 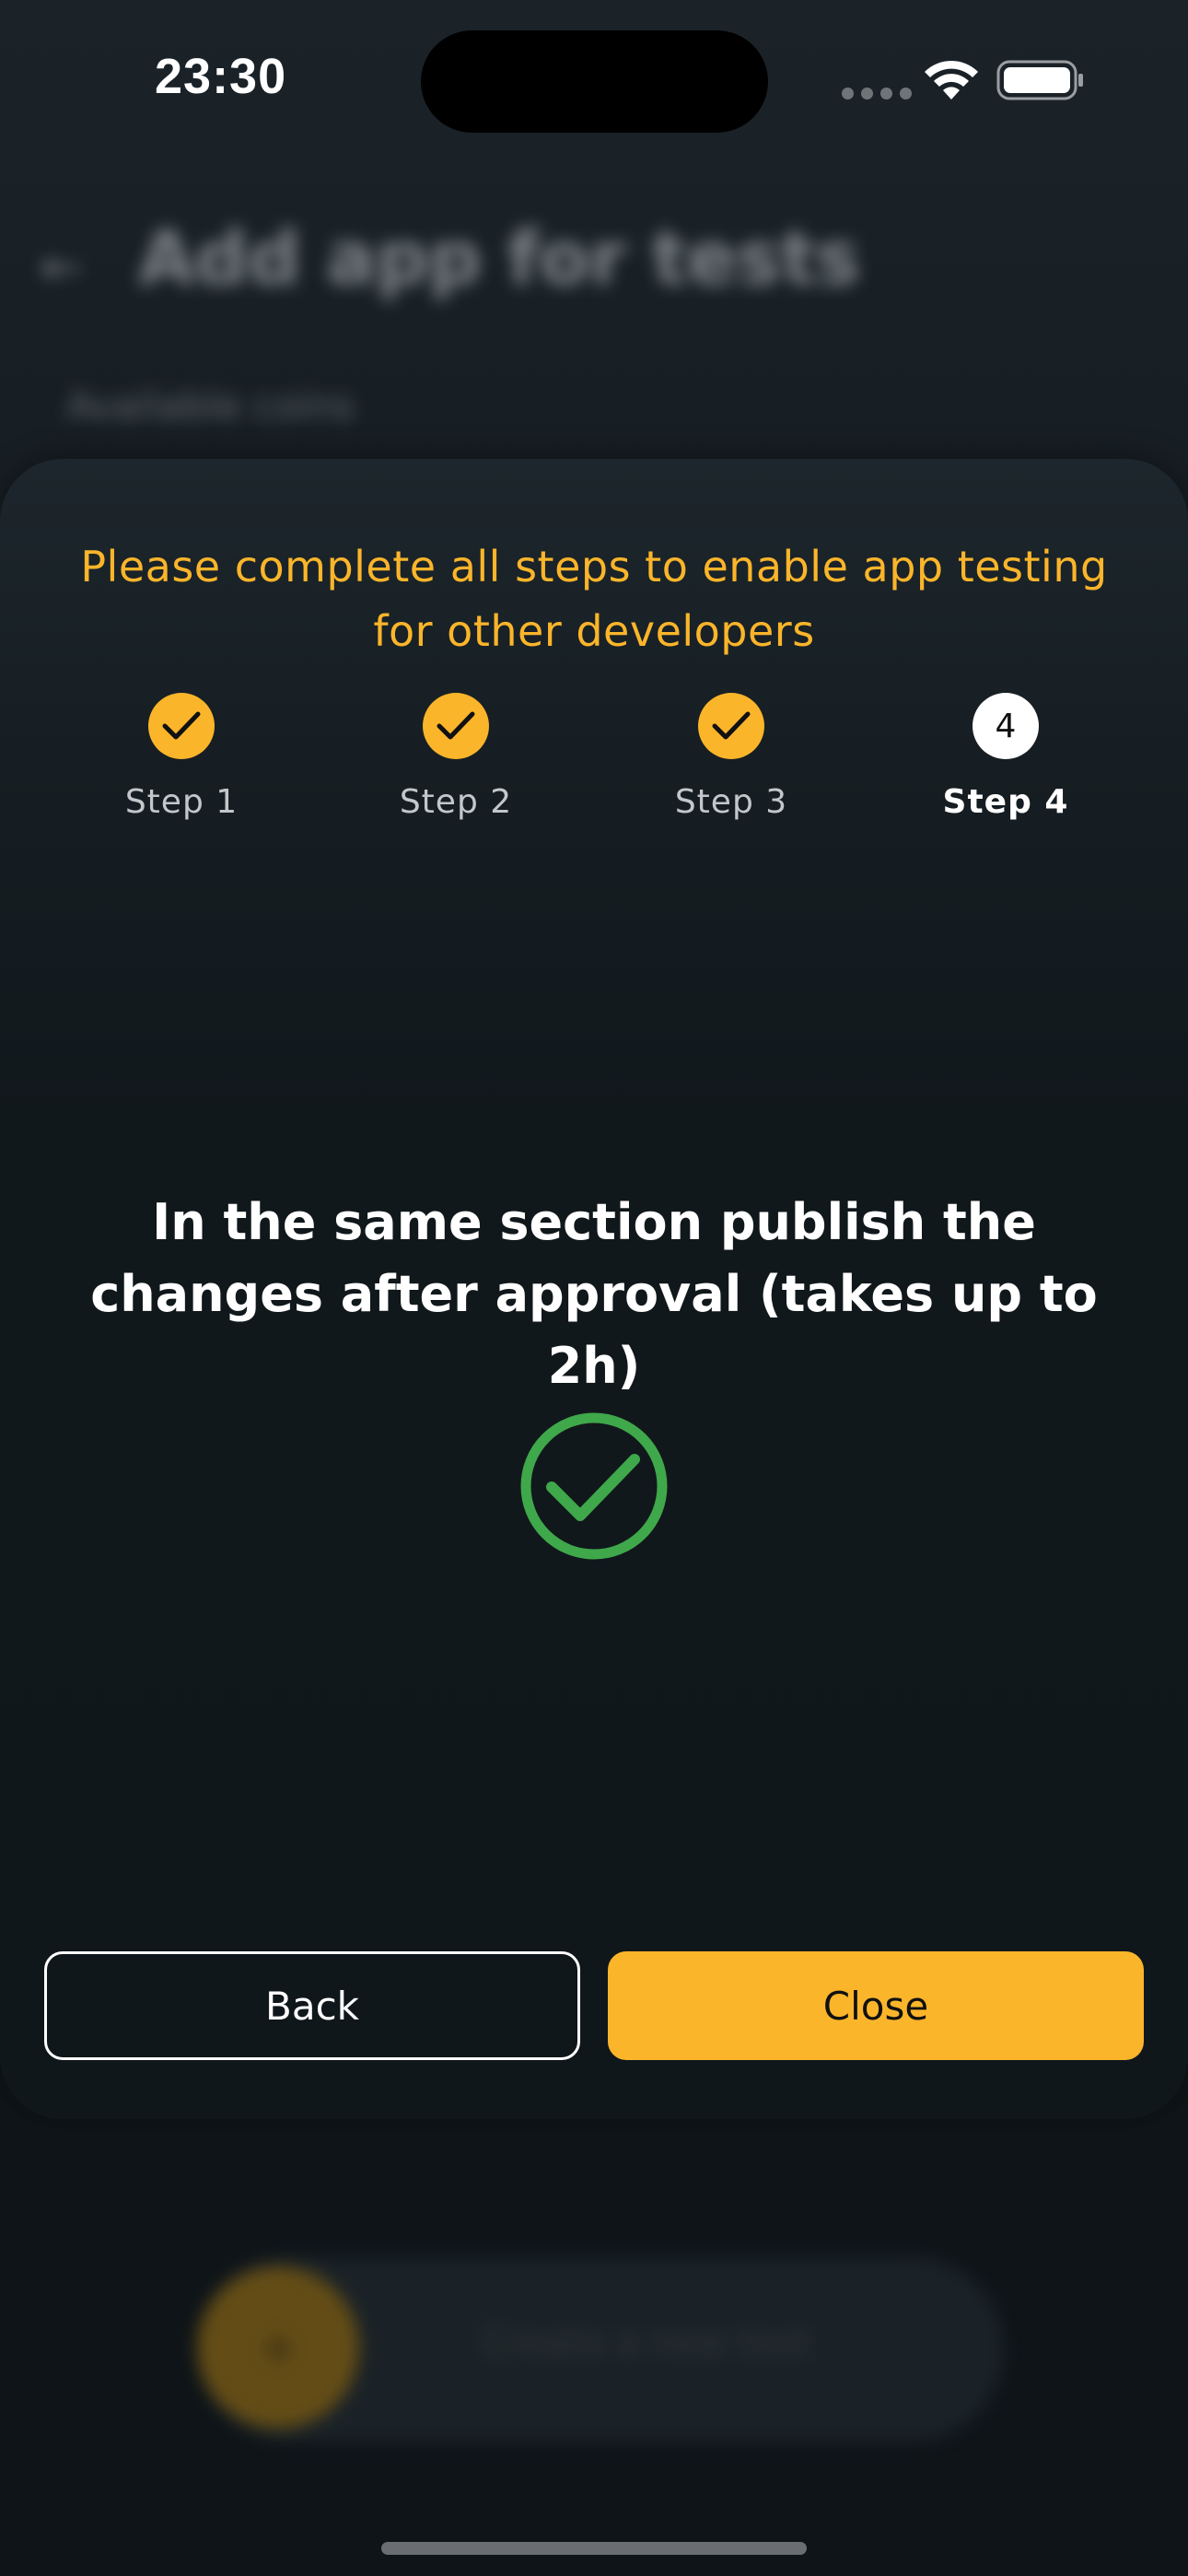 I want to click on step-3: Step 3, so click(x=731, y=757).